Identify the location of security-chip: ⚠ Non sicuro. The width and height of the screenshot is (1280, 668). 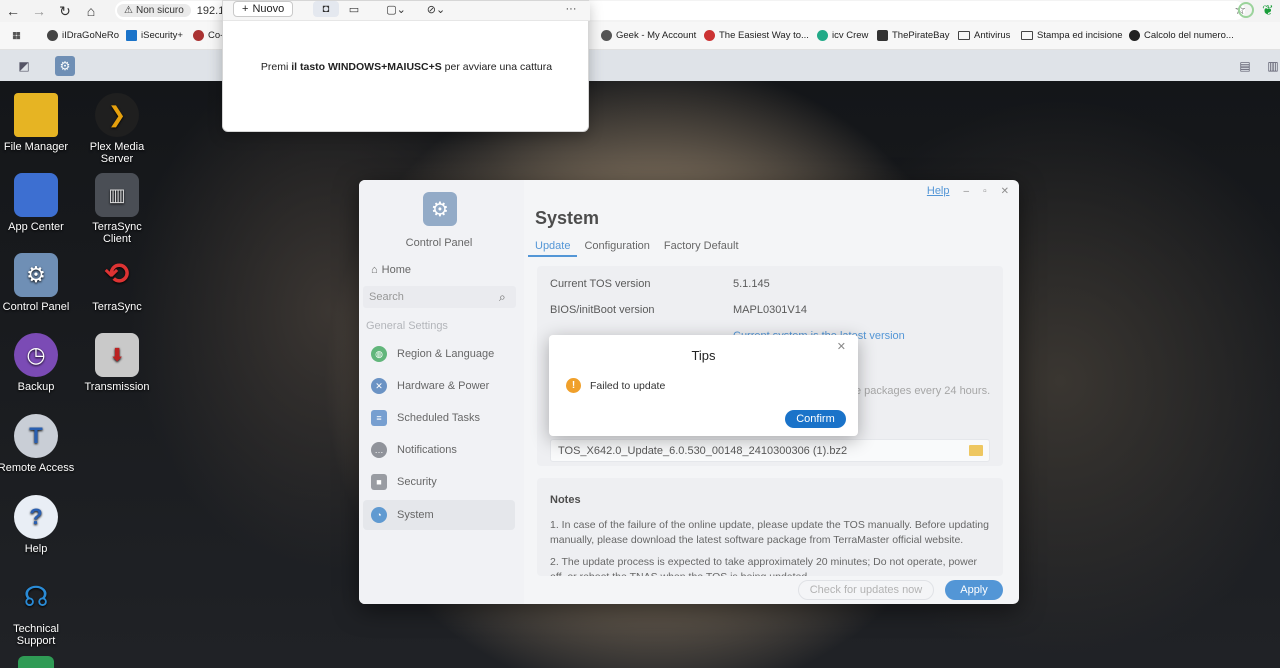
(154, 10).